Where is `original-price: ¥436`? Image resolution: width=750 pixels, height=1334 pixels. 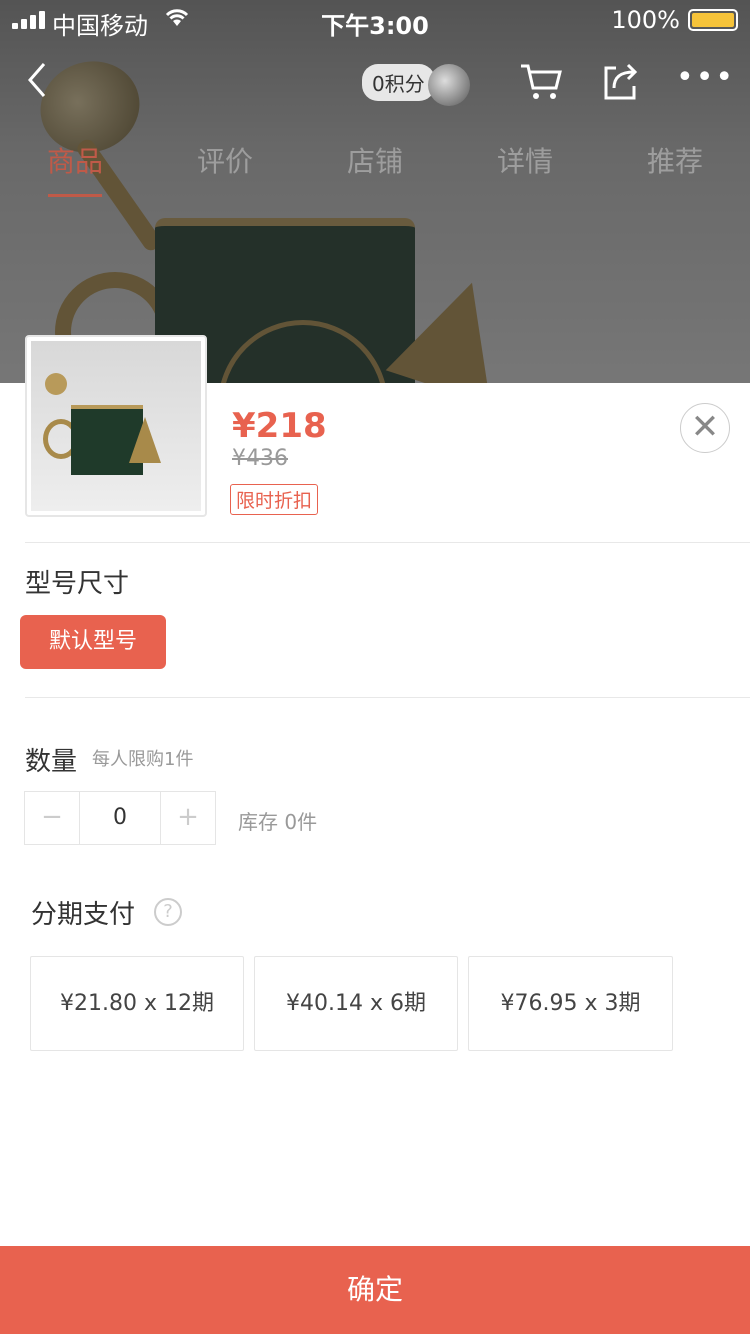
original-price: ¥436 is located at coordinates (260, 458).